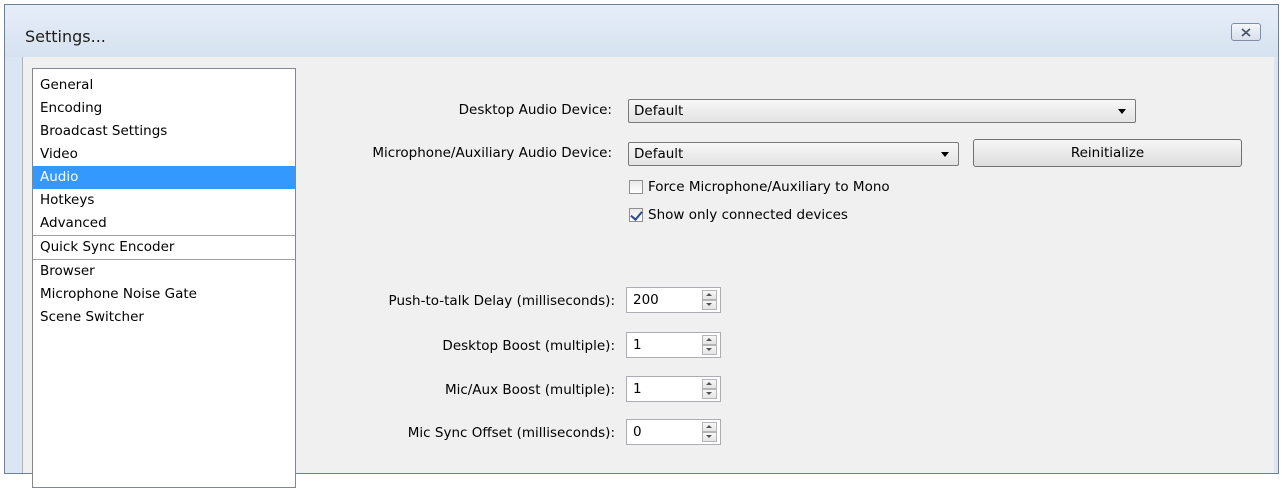  I want to click on desktop-boost-value: 1, so click(637, 345).